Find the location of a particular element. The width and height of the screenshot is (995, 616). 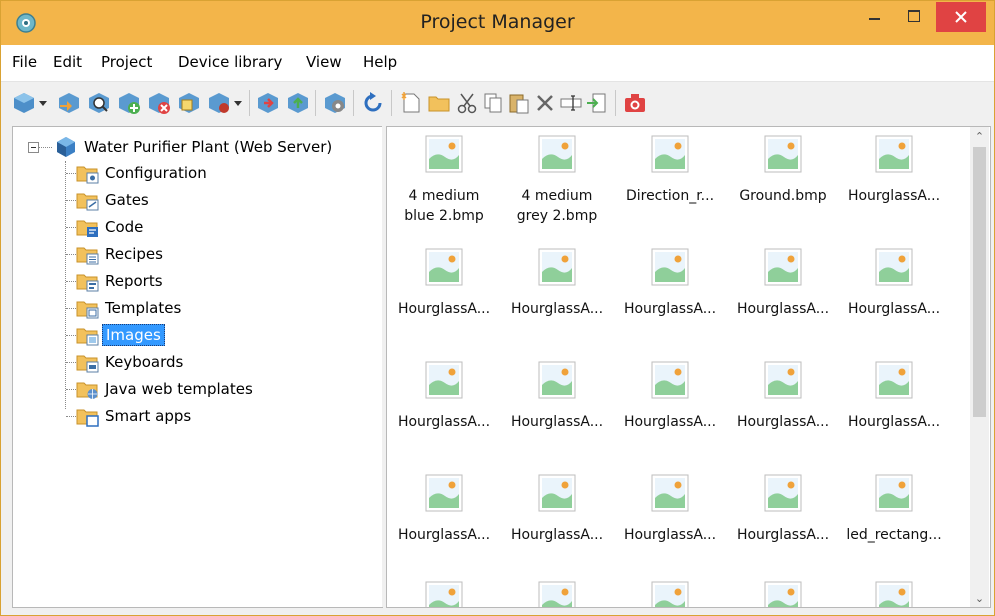

scroll-down-icon: ⌄ is located at coordinates (979, 598).